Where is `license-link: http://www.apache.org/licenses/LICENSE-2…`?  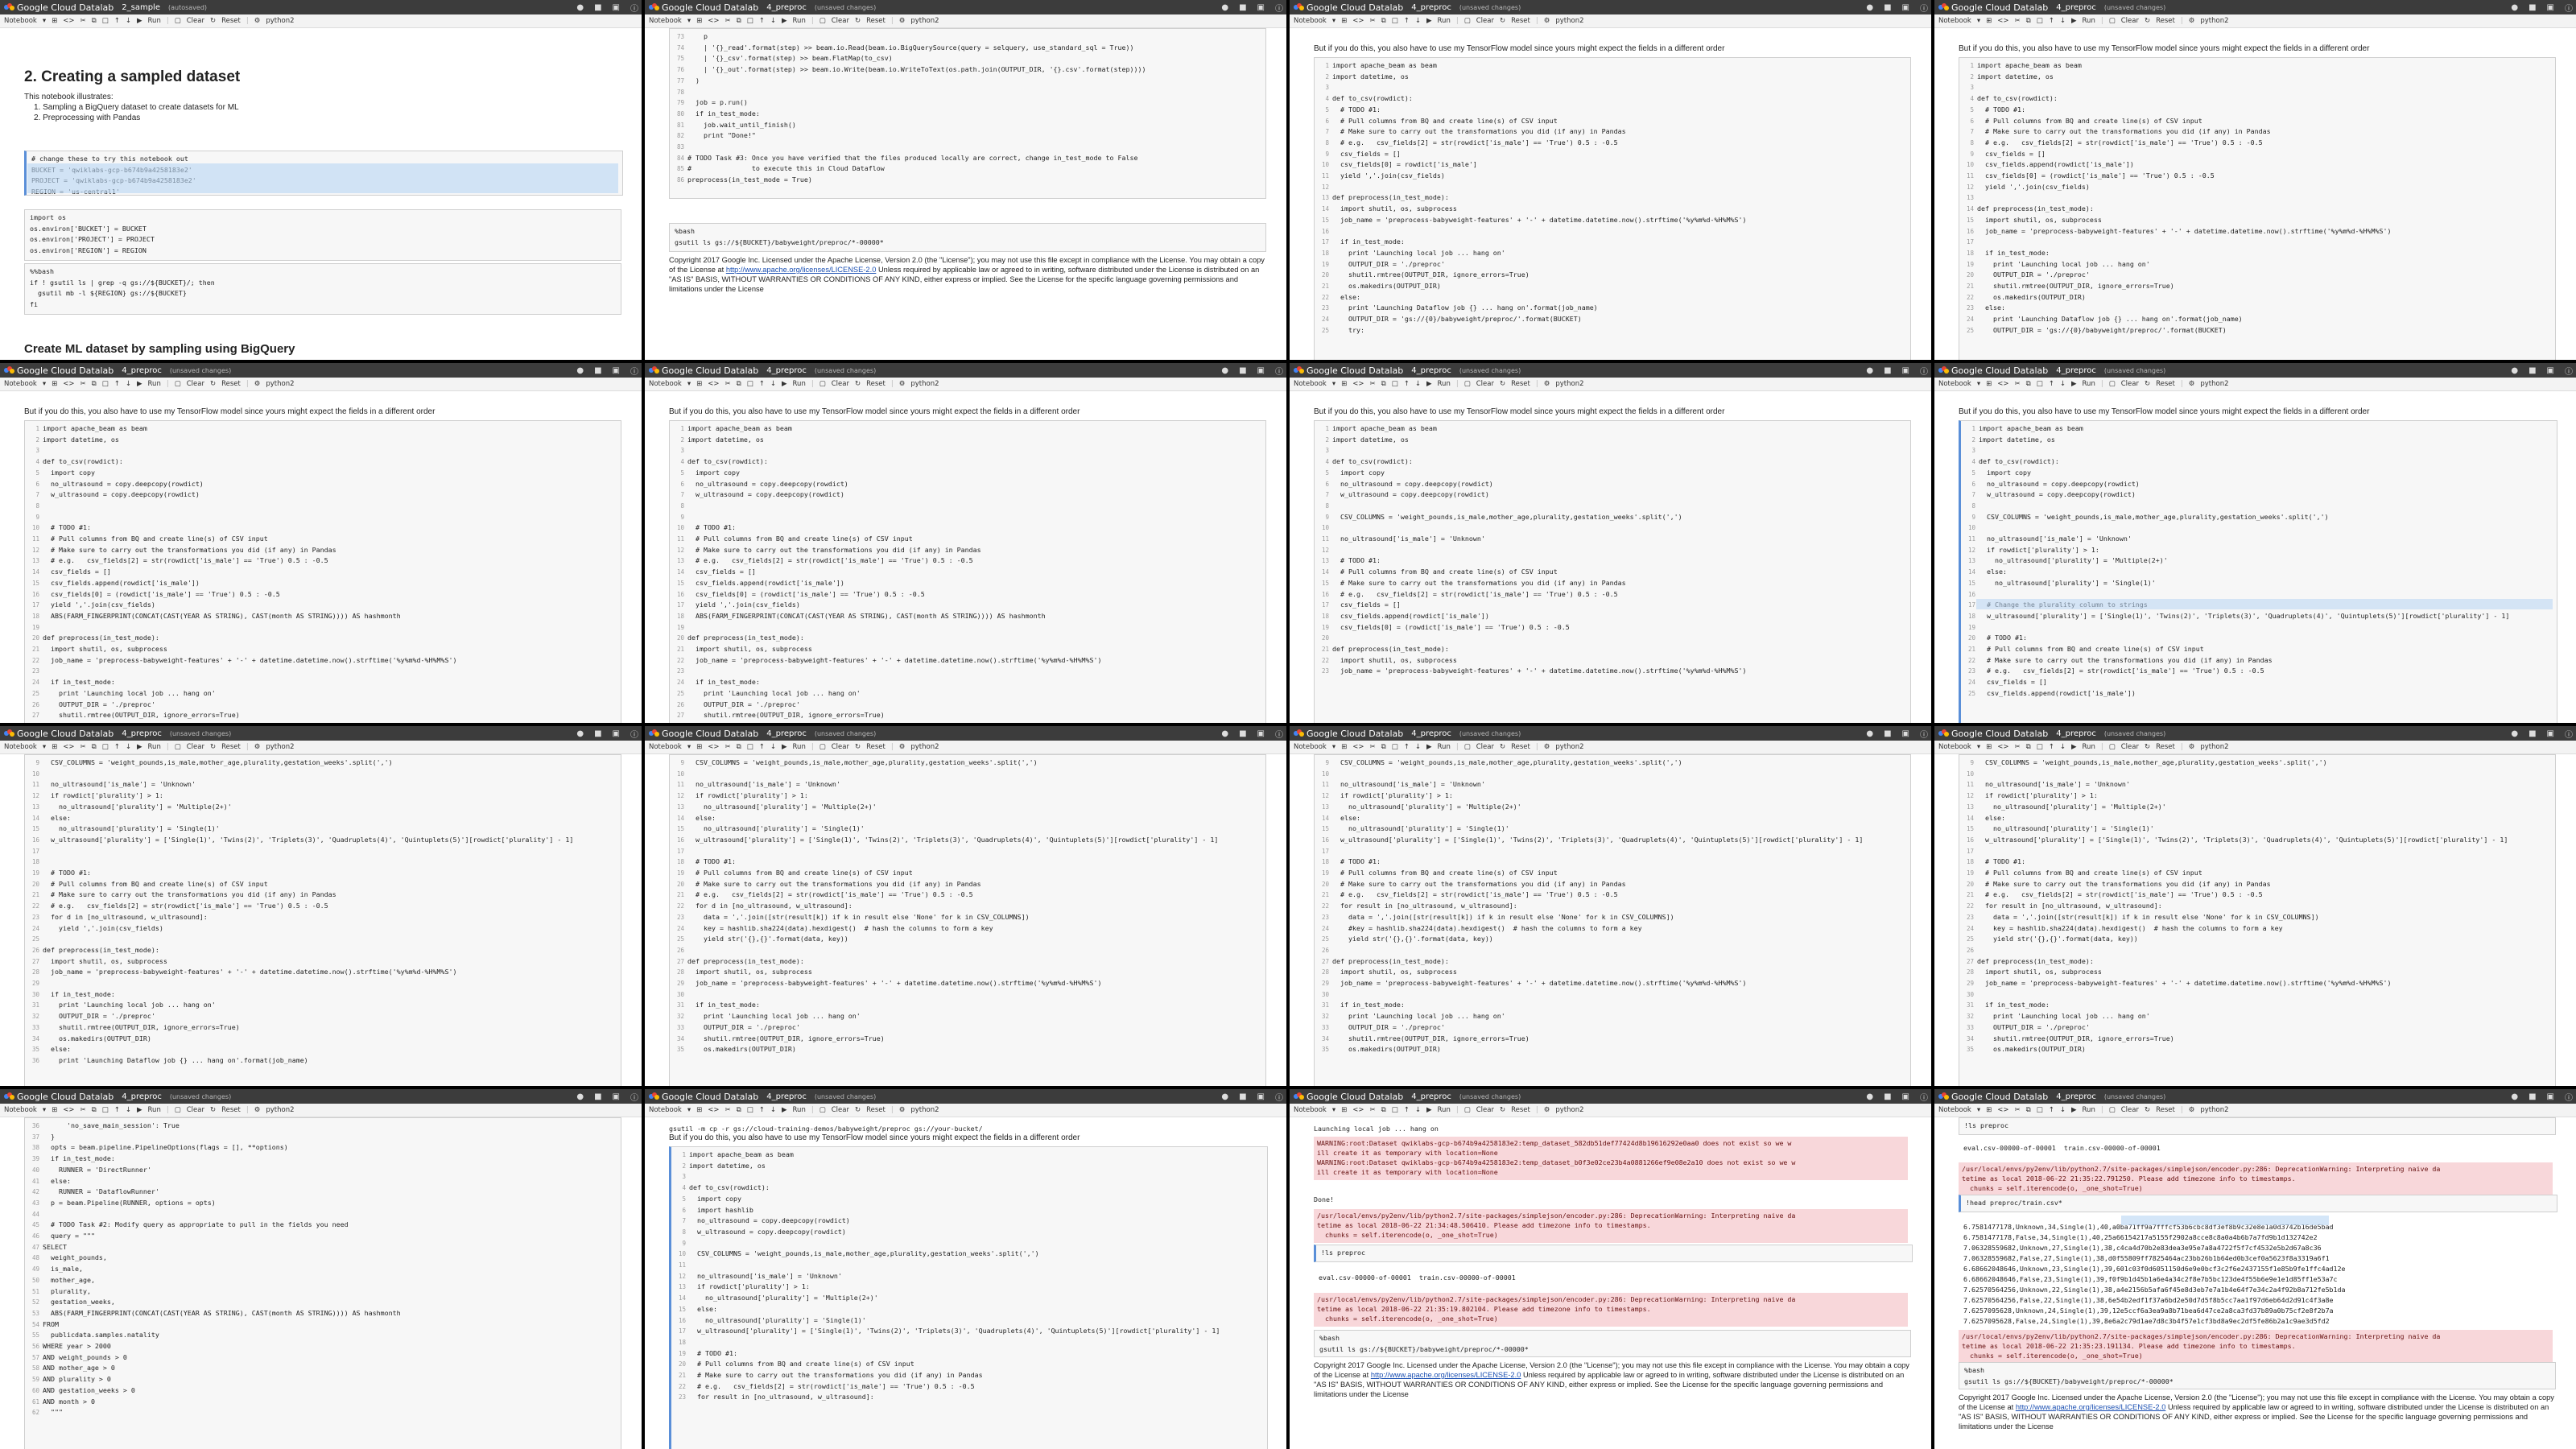
license-link: http://www.apache.org/licenses/LICENSE-2… is located at coordinates (801, 270).